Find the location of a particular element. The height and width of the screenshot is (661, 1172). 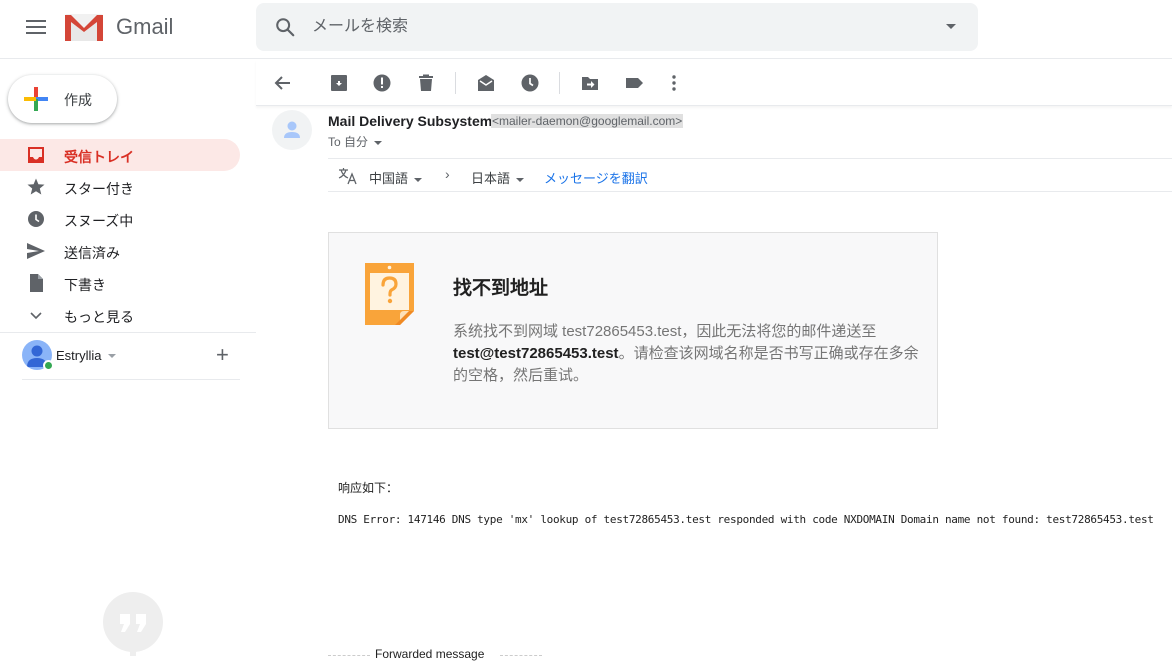

sender-name: Mail Delivery Subsystem is located at coordinates (410, 121).